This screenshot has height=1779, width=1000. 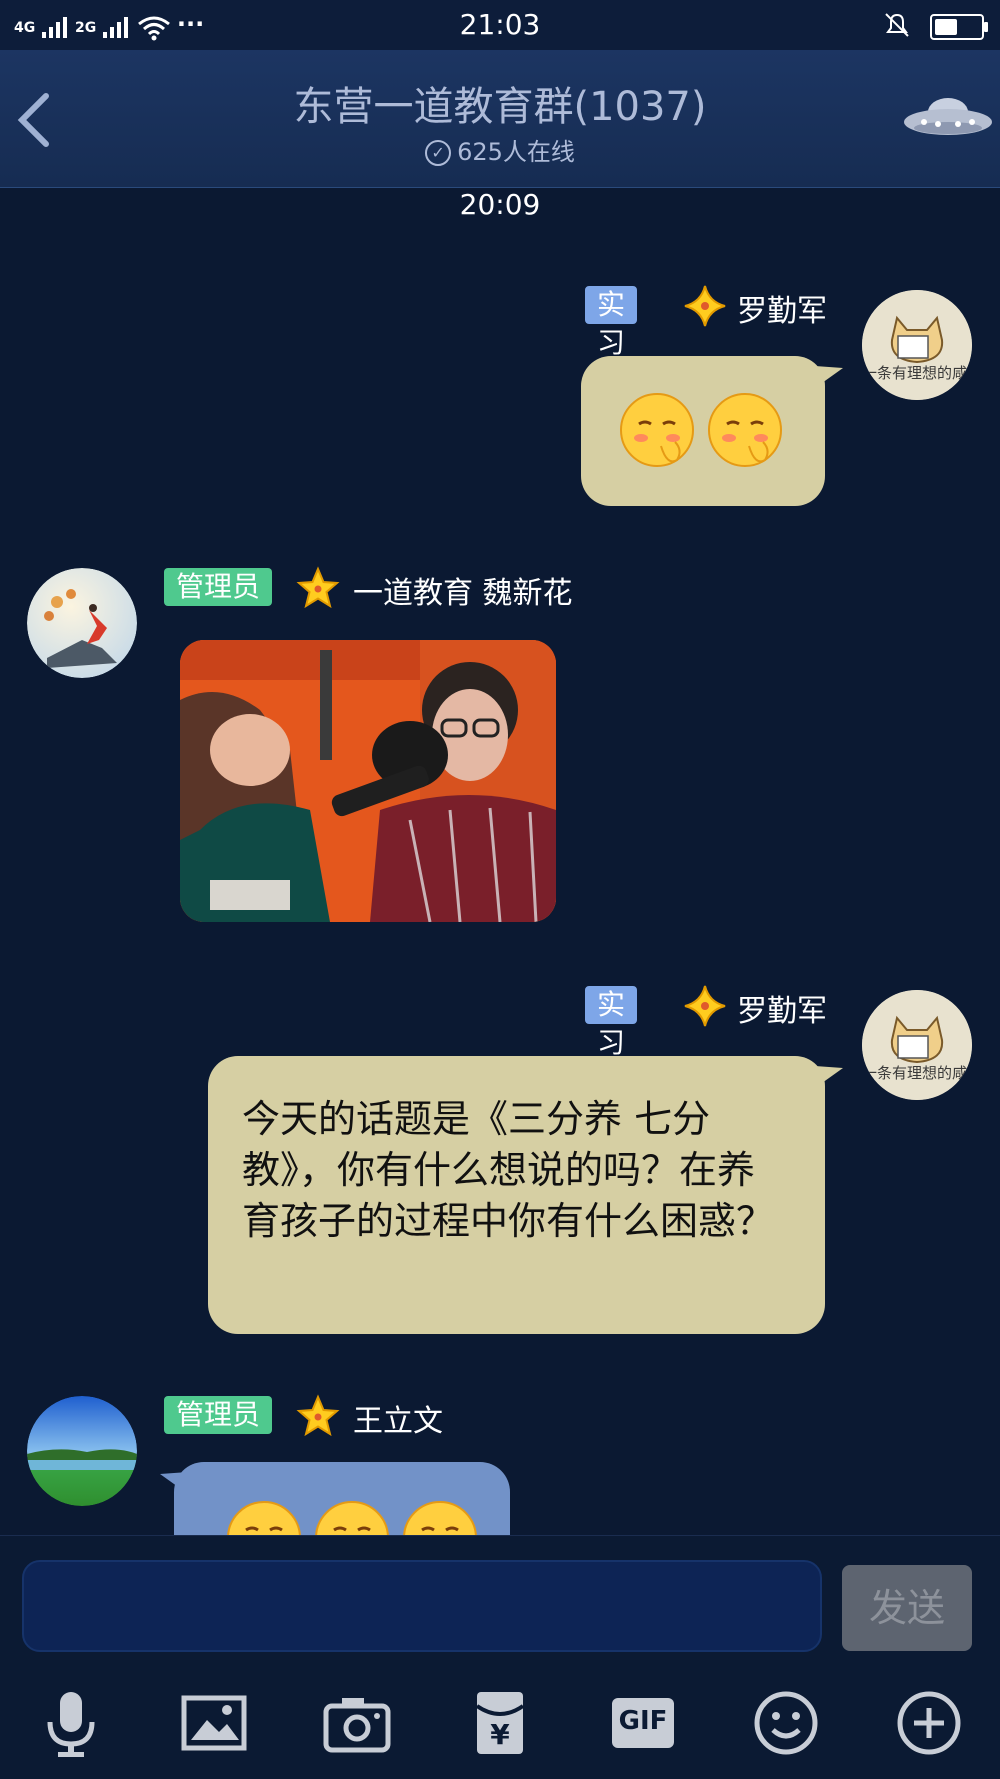 I want to click on online-count: ✓ 625人在线, so click(x=500, y=149).